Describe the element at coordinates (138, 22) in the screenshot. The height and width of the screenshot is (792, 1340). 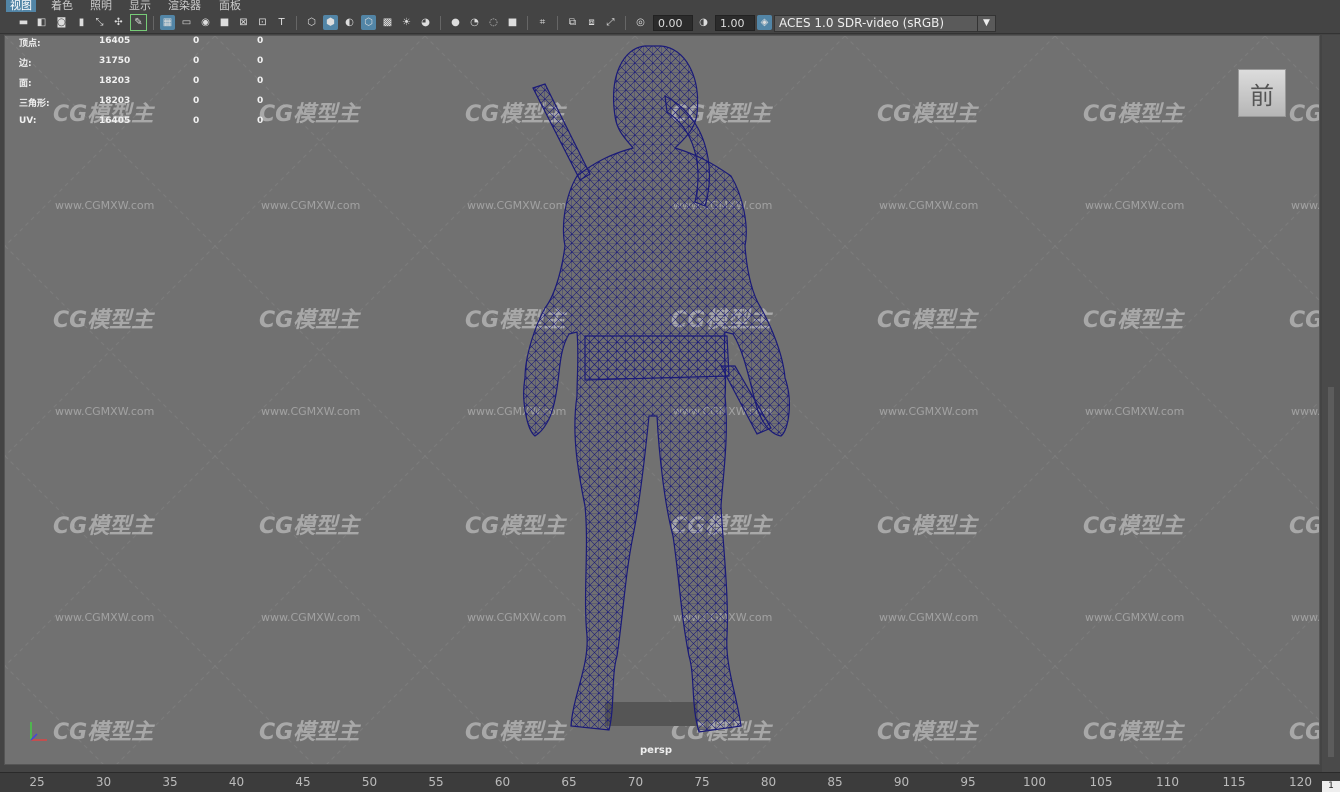
I see `pencil-icon: ✎` at that location.